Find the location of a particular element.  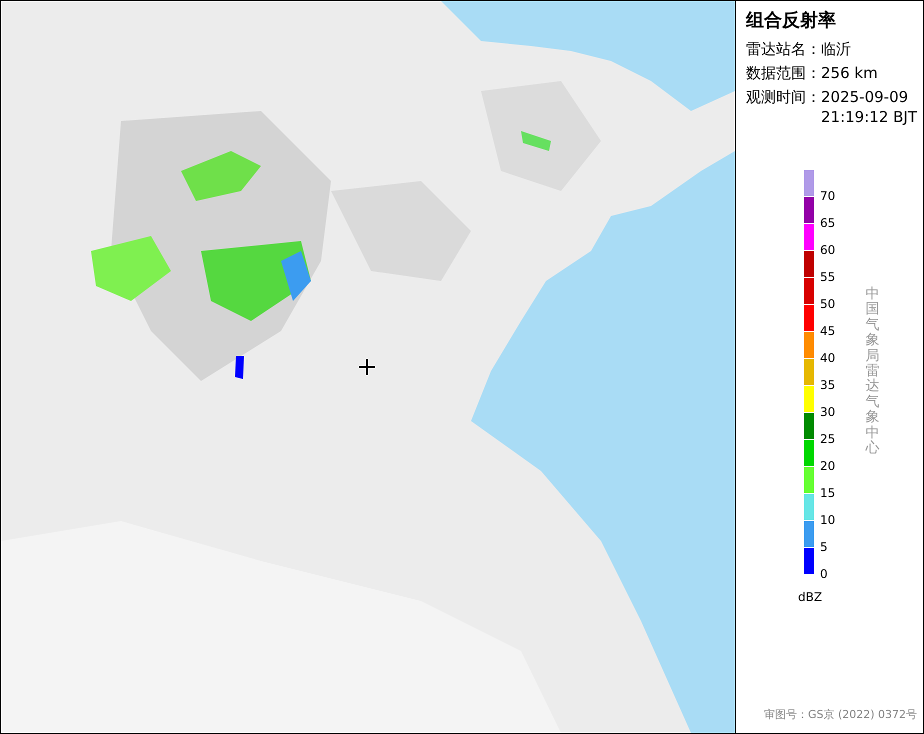

scale-label: 60 is located at coordinates (828, 250).